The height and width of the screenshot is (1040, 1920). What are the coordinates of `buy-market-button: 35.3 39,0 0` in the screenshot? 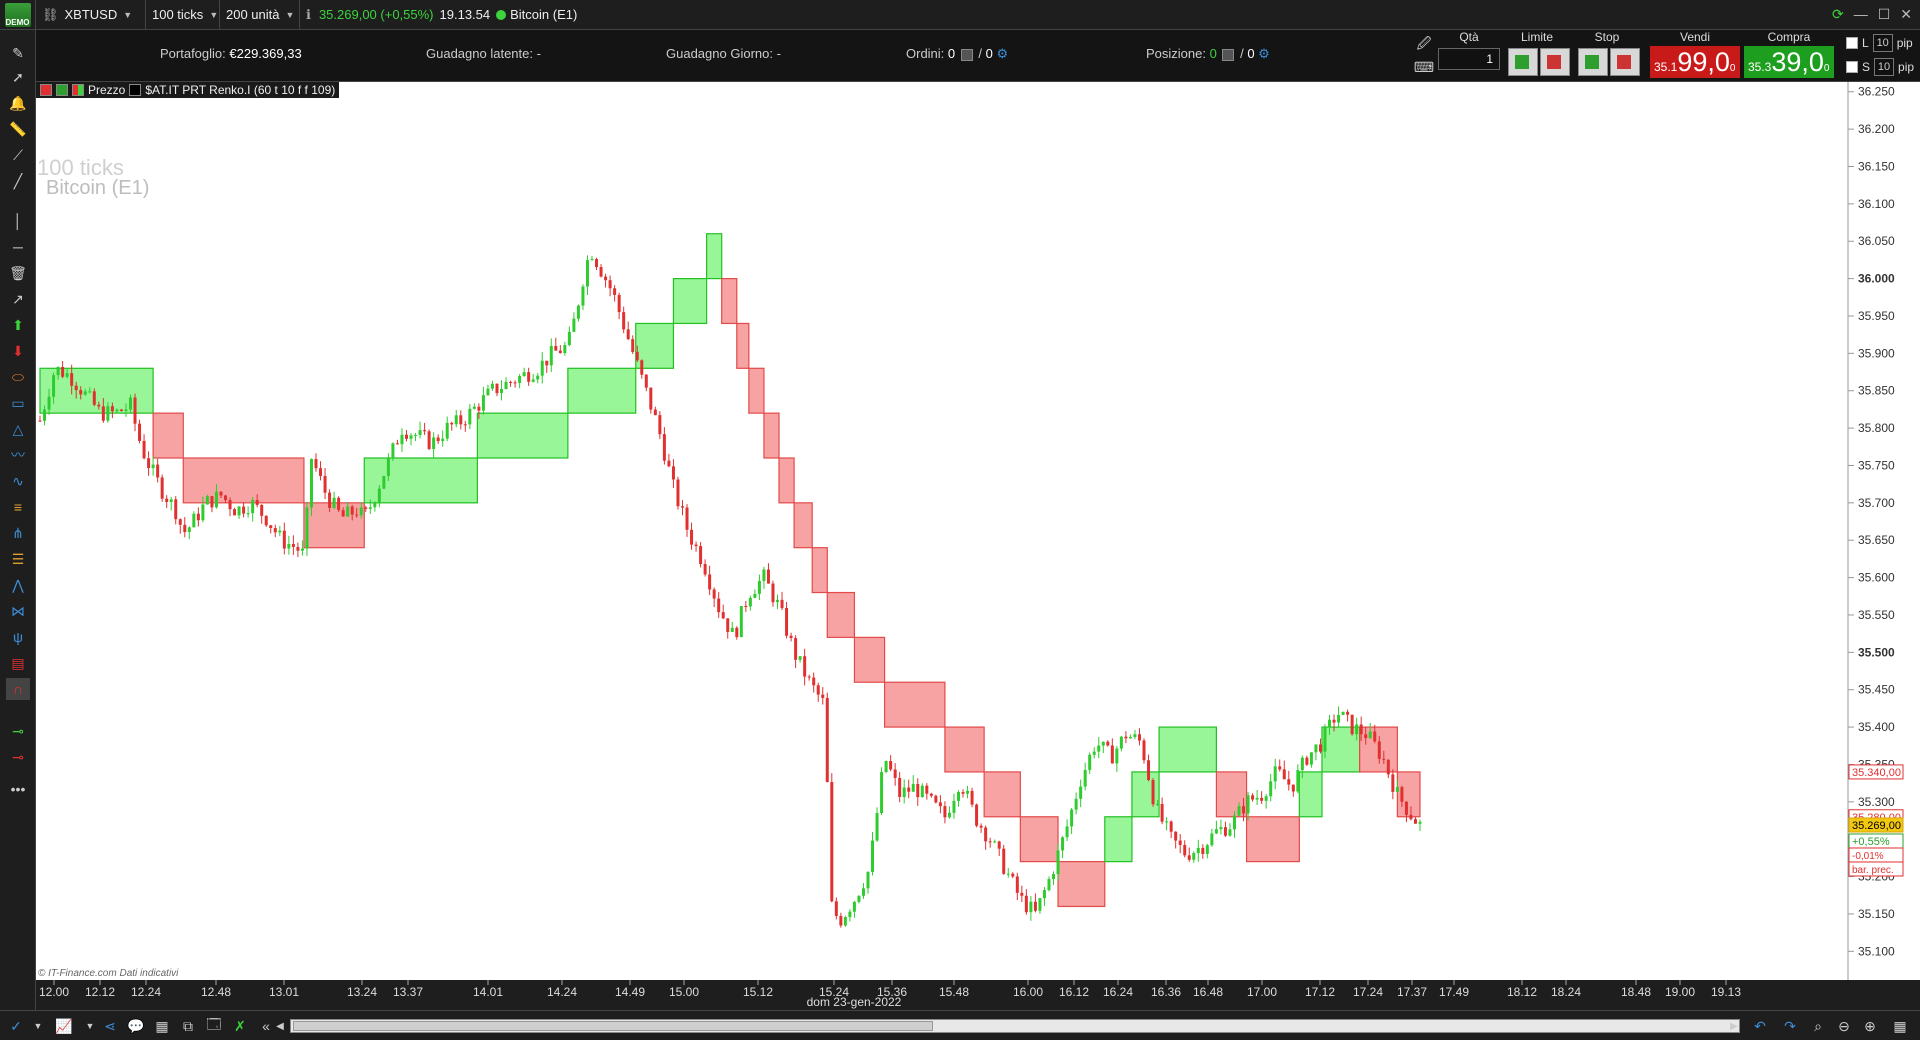 It's located at (1789, 62).